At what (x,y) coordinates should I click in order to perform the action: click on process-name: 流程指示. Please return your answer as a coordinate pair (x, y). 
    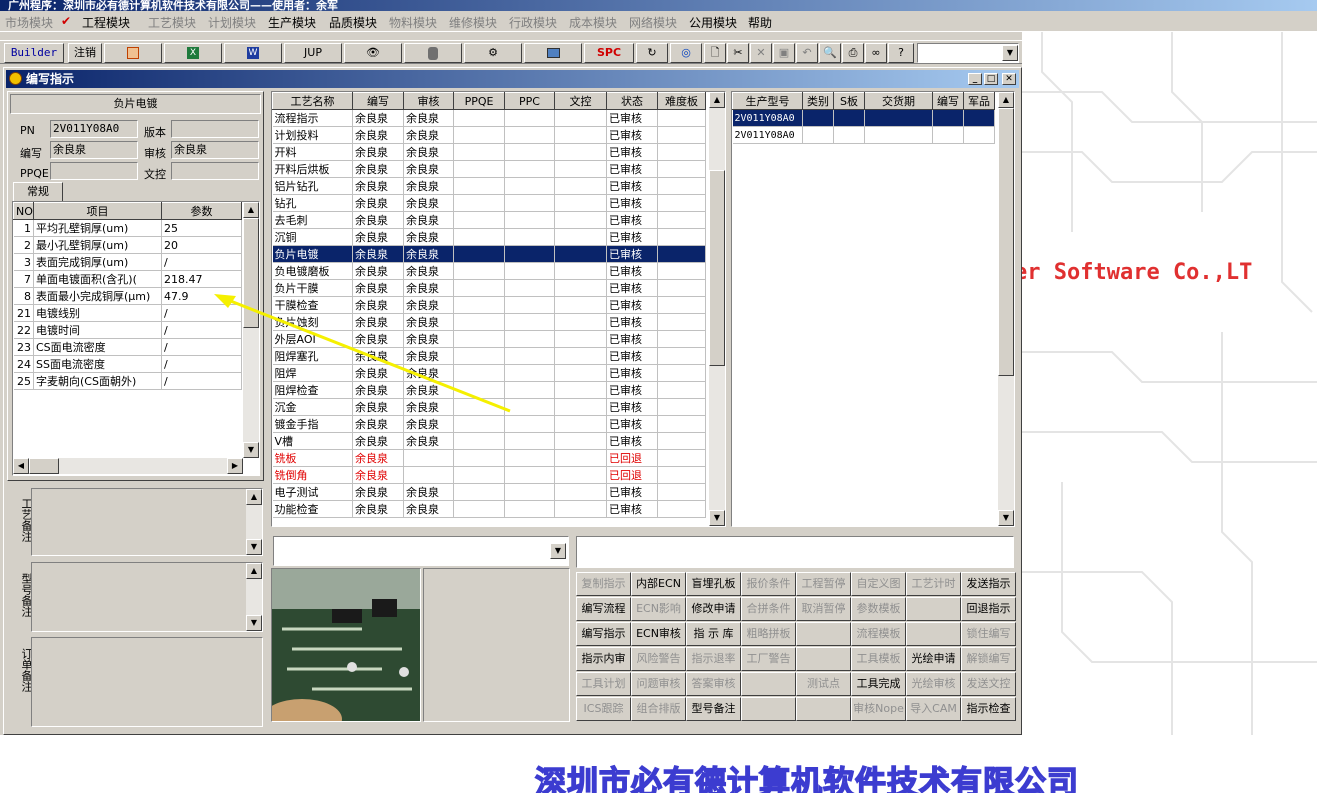
    Looking at the image, I should click on (312, 118).